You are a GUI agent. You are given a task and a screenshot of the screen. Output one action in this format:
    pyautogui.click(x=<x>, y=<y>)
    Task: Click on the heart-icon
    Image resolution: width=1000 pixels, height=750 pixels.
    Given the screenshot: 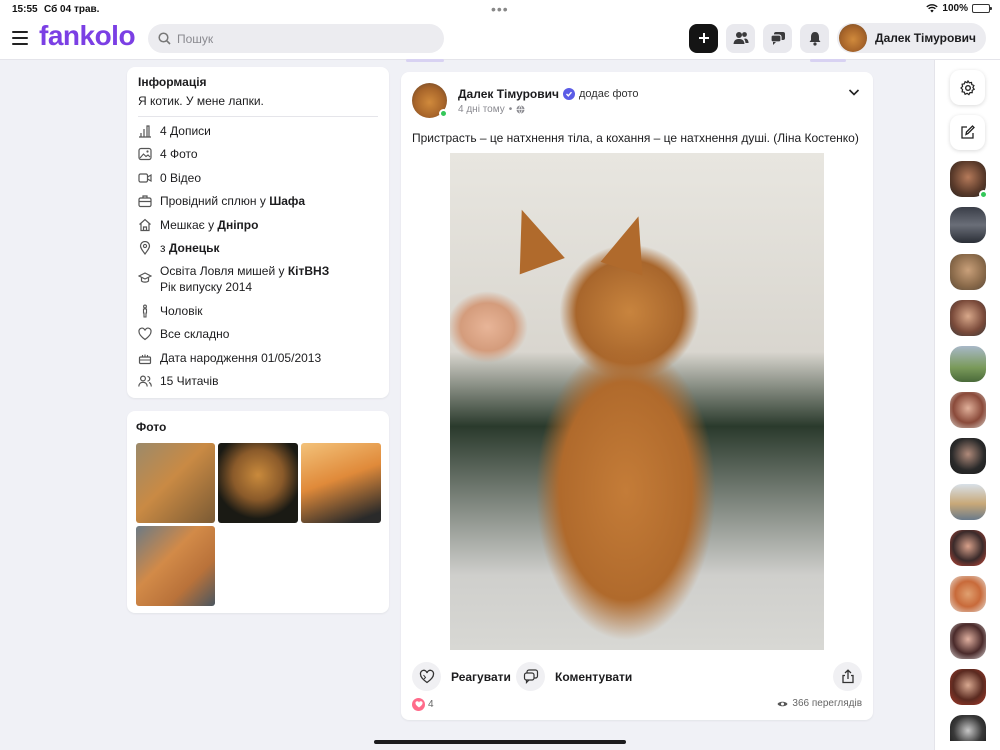 What is the action you would take?
    pyautogui.click(x=145, y=334)
    